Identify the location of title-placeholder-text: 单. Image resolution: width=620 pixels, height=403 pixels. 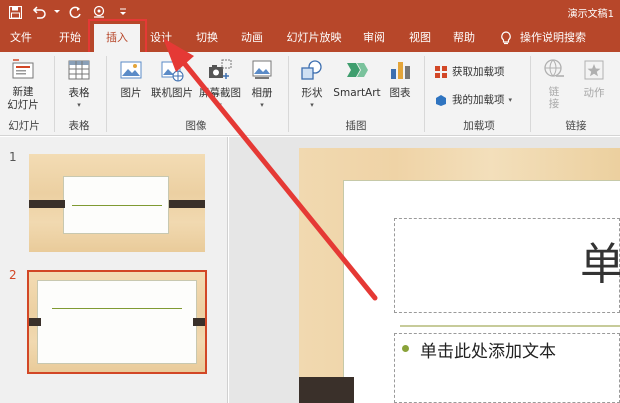
(600, 264).